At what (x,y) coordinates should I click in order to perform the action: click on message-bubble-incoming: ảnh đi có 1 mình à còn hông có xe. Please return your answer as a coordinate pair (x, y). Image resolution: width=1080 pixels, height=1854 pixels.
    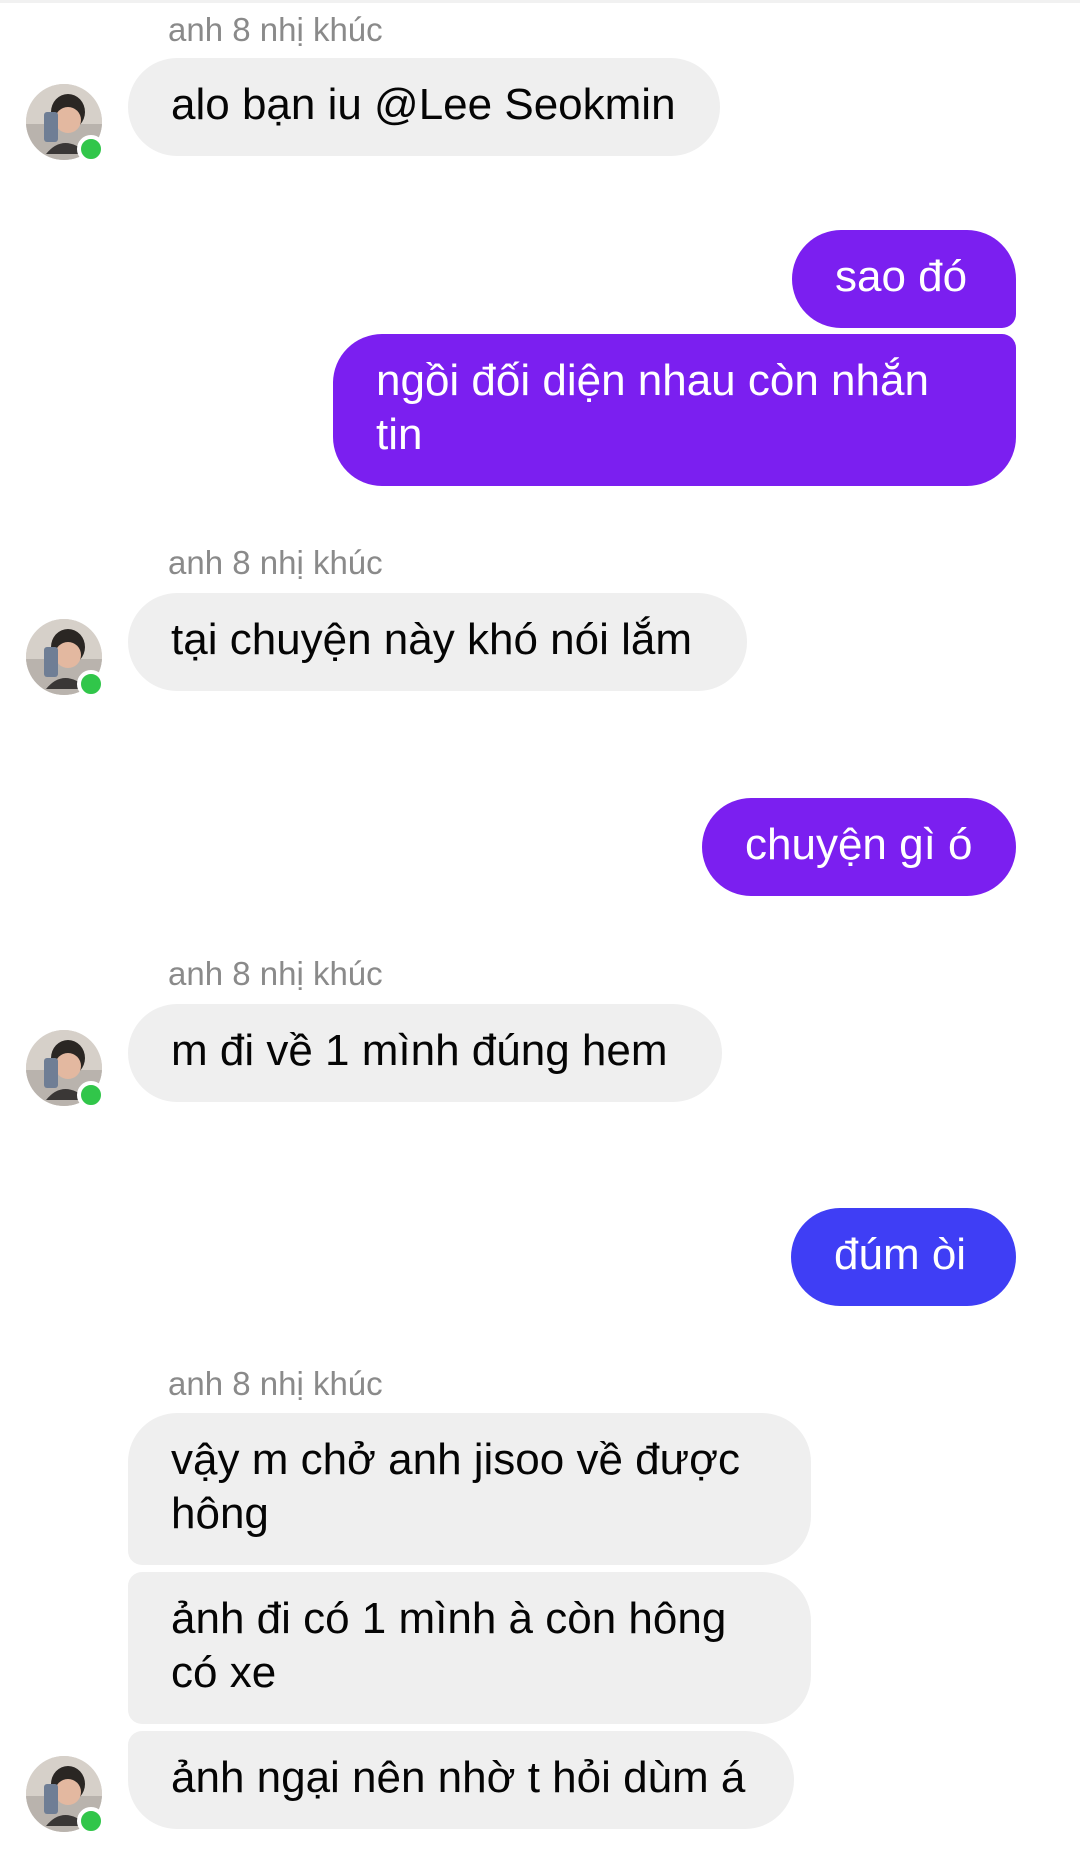
    Looking at the image, I should click on (469, 1648).